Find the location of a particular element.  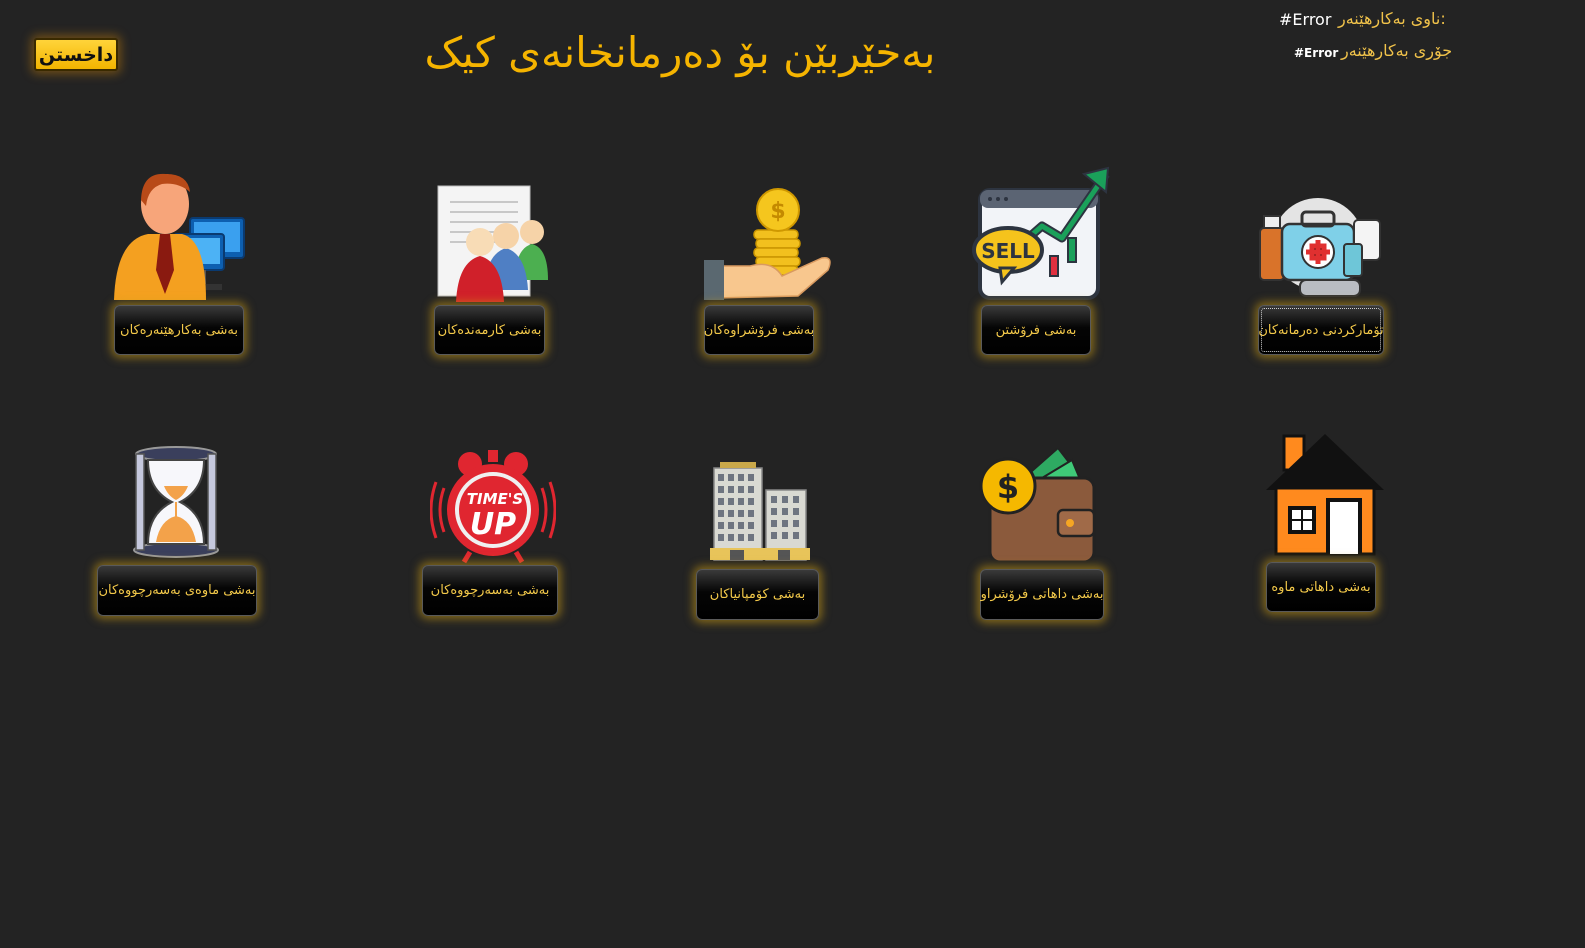

sales-income-section-button: بەشی داهاتی فرۆشراو is located at coordinates (1042, 594).